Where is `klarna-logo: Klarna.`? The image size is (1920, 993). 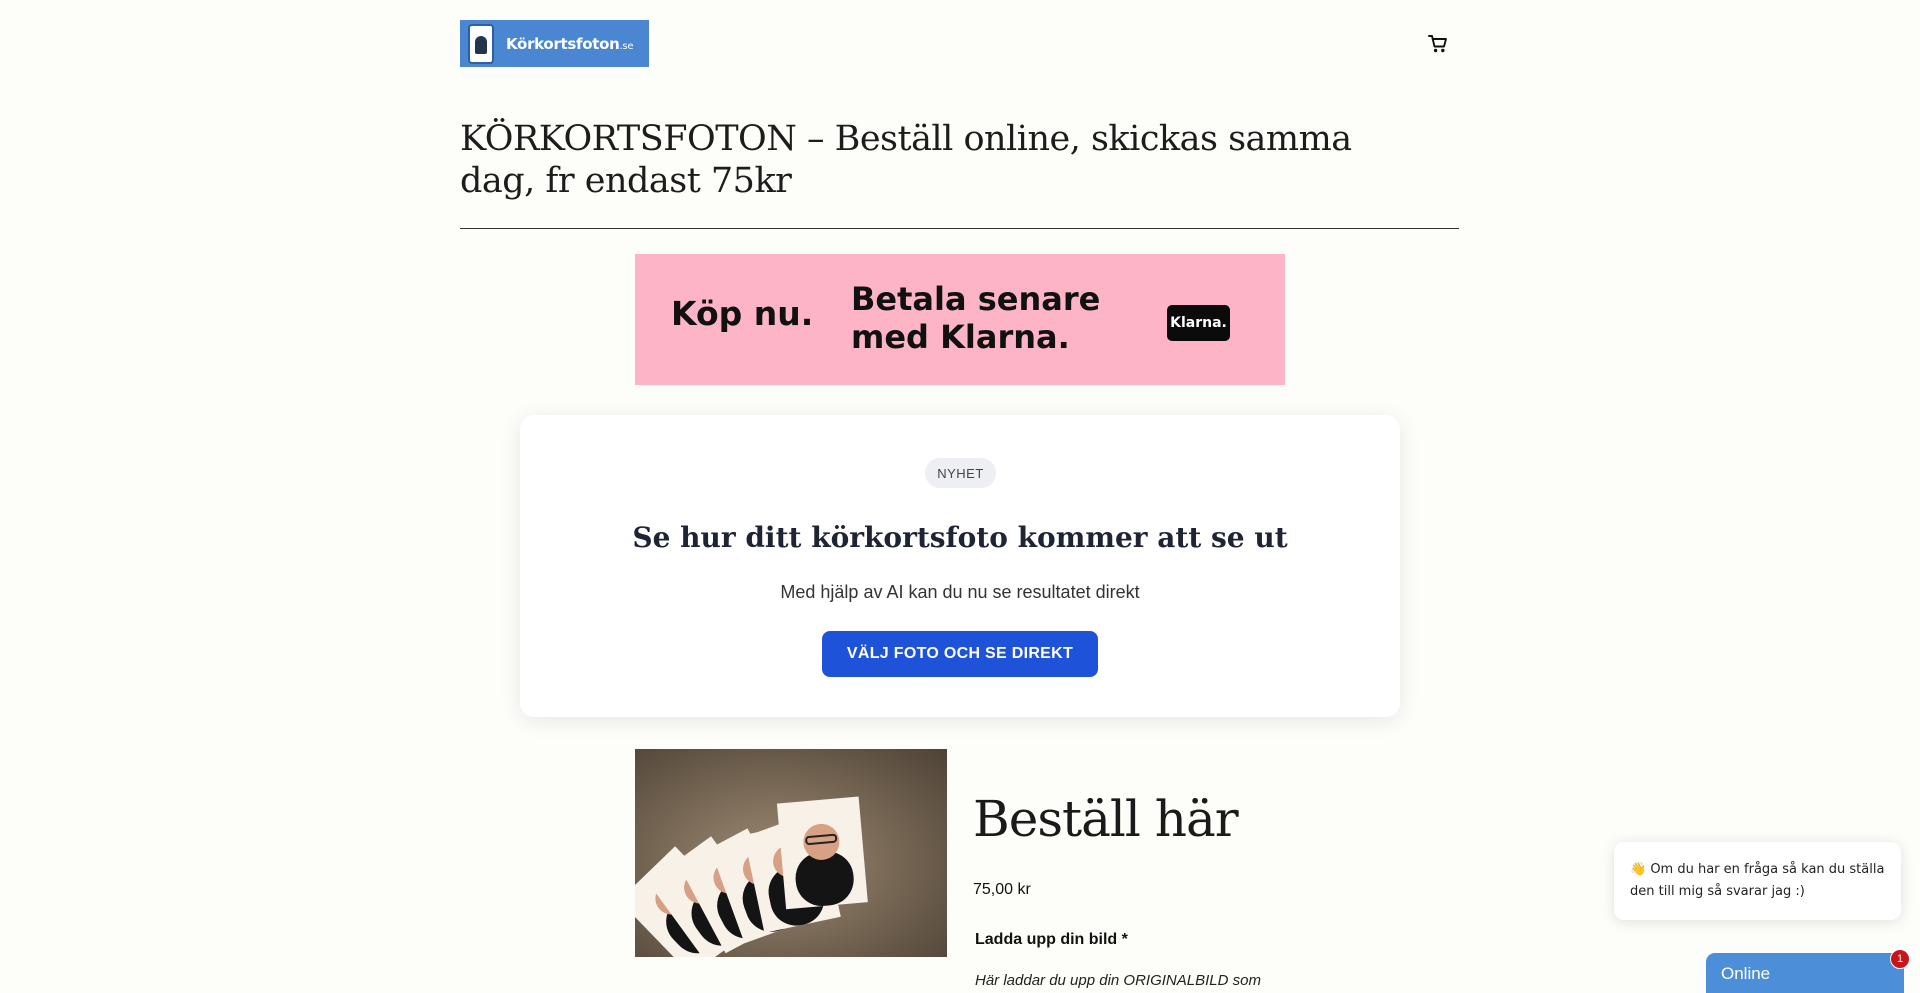 klarna-logo: Klarna. is located at coordinates (1198, 323).